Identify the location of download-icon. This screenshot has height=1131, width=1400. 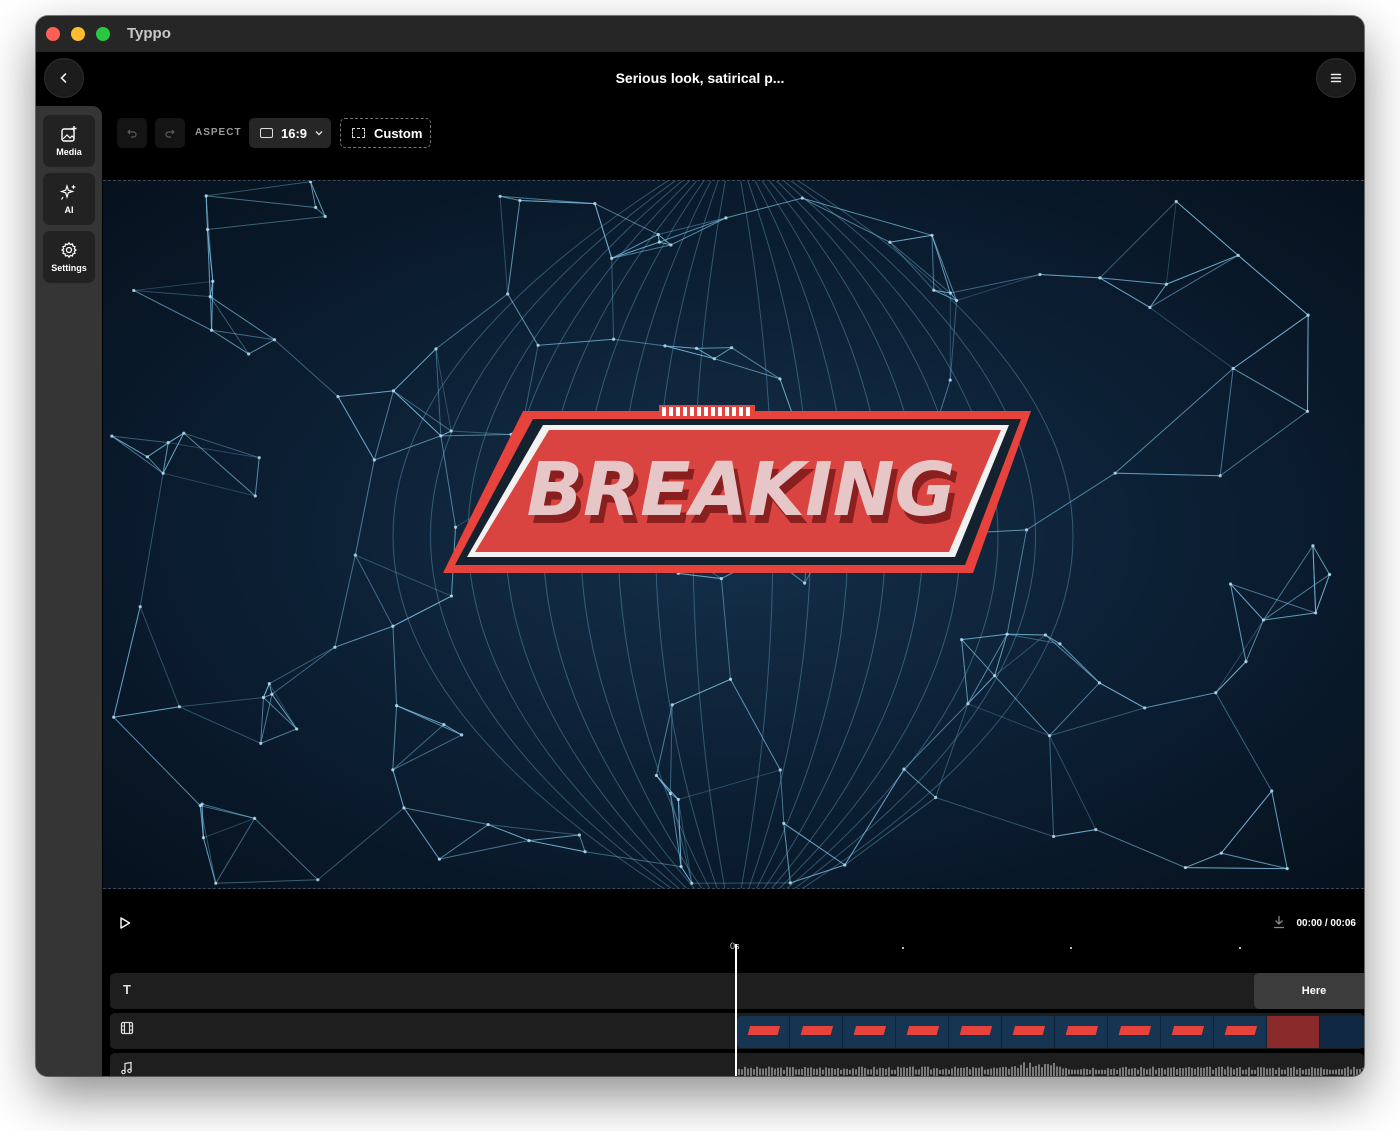
(1279, 922).